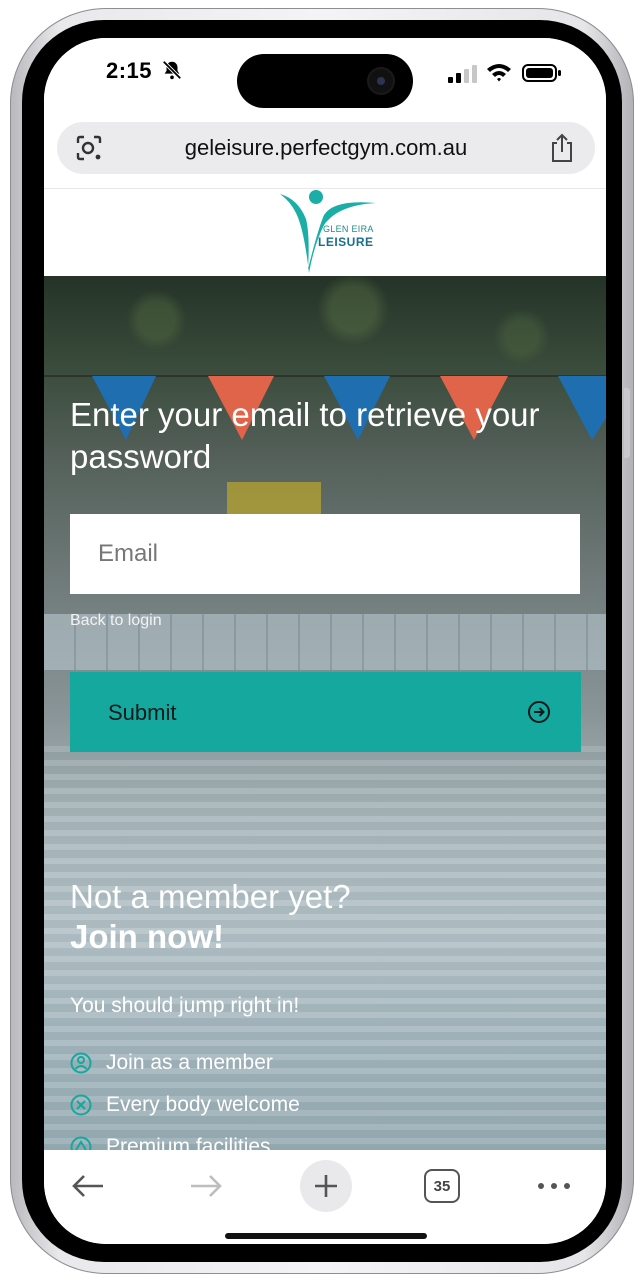  I want to click on bell-slash-icon, so click(172, 70).